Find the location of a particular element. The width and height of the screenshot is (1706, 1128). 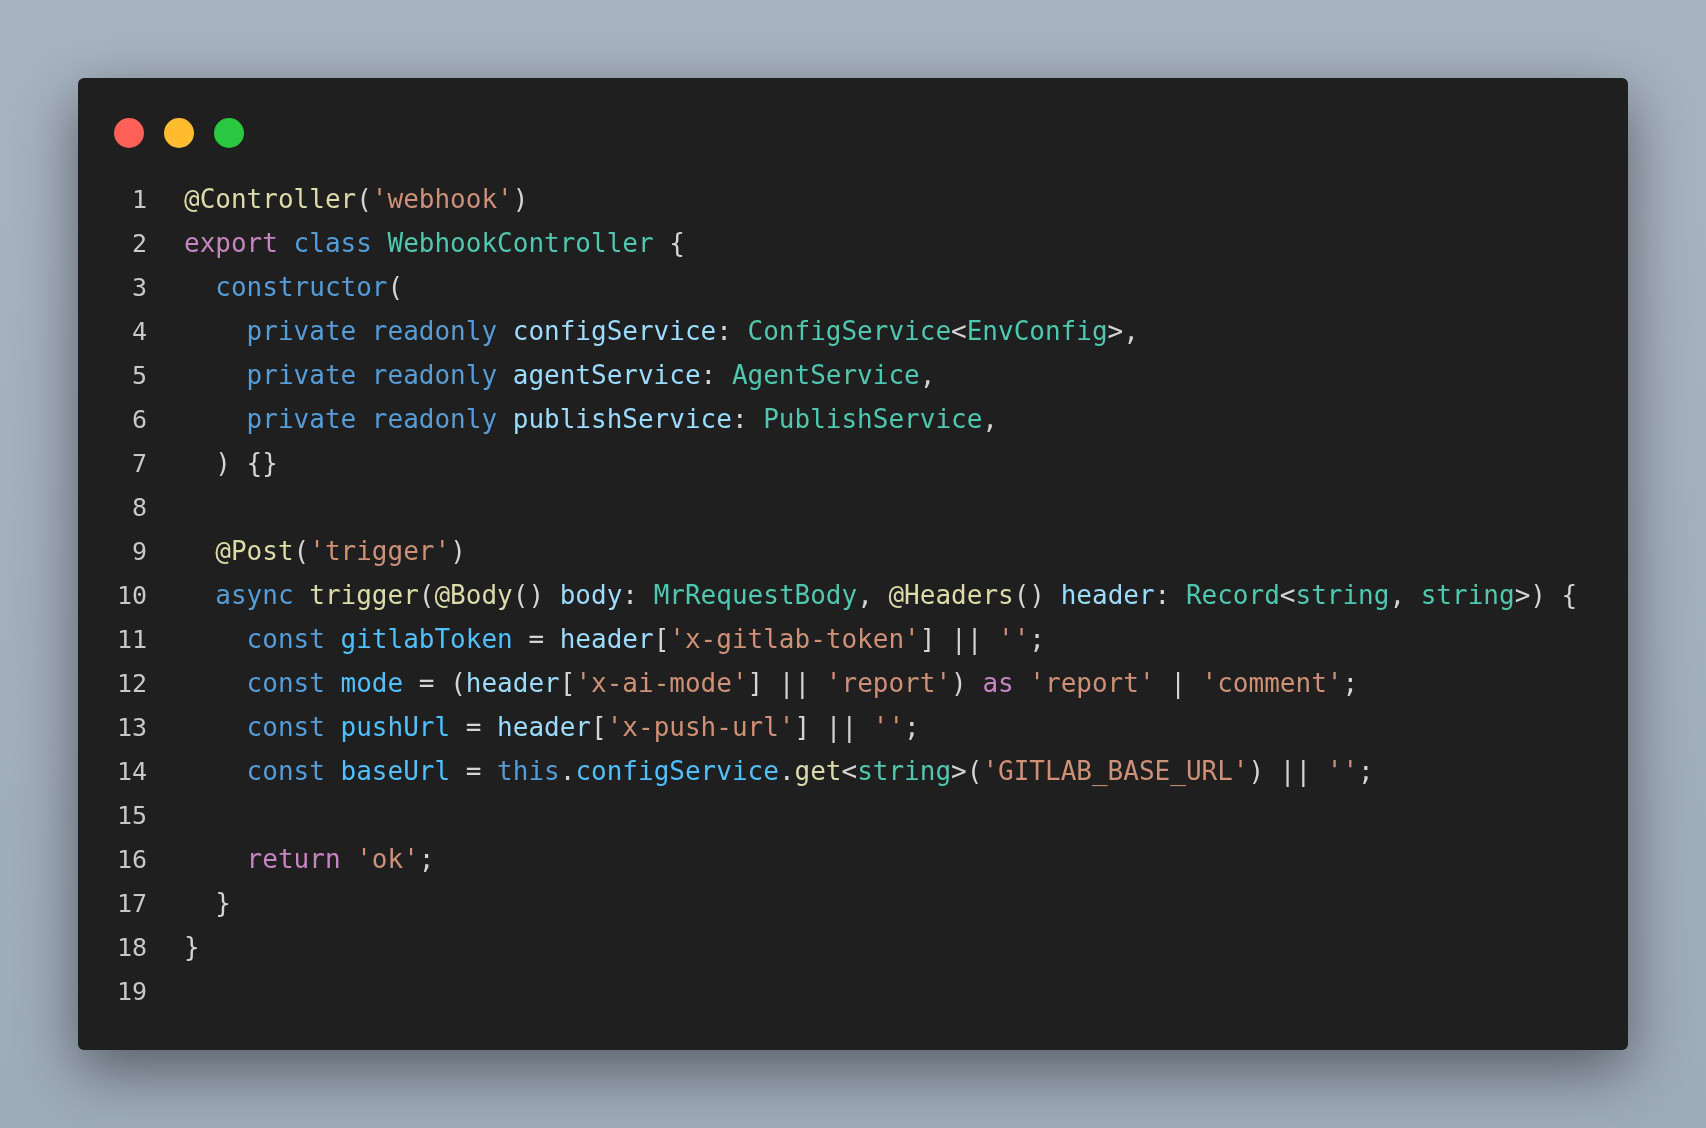

line-number: 18 is located at coordinates (131, 947).